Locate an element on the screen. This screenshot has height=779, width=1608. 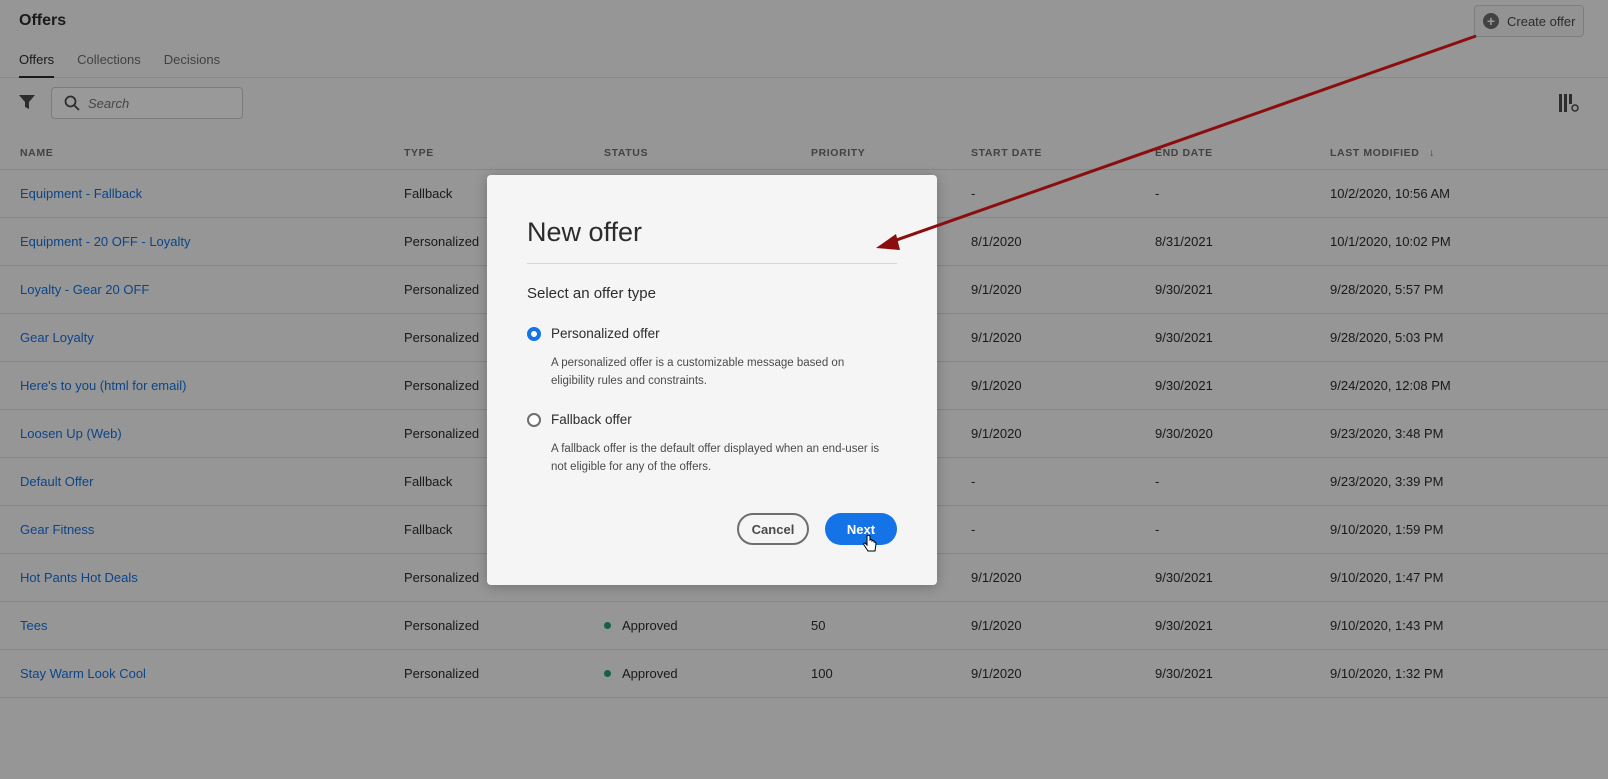
dialog-title: New offer is located at coordinates (585, 232).